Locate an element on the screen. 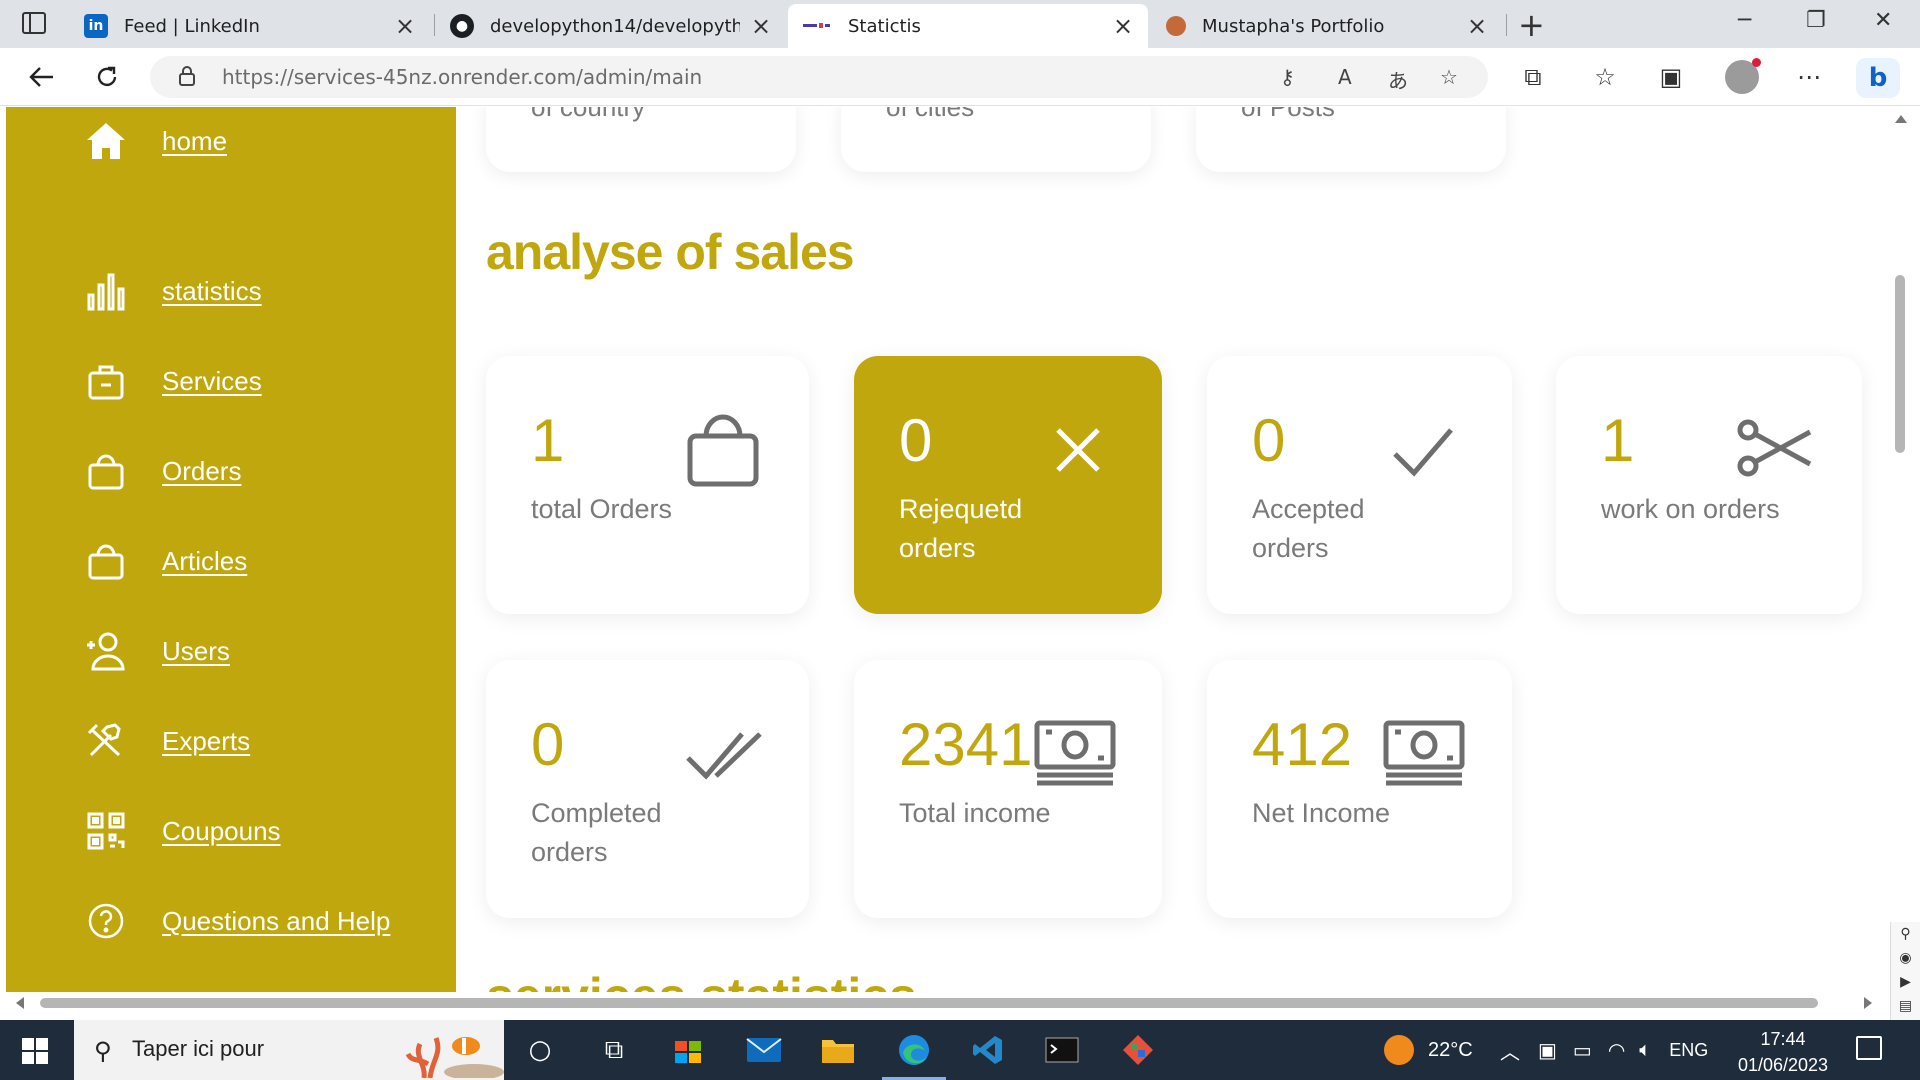 The width and height of the screenshot is (1920, 1080). side-tools-panel: ⚲ ◉ ▶ ▤ is located at coordinates (1905, 972).